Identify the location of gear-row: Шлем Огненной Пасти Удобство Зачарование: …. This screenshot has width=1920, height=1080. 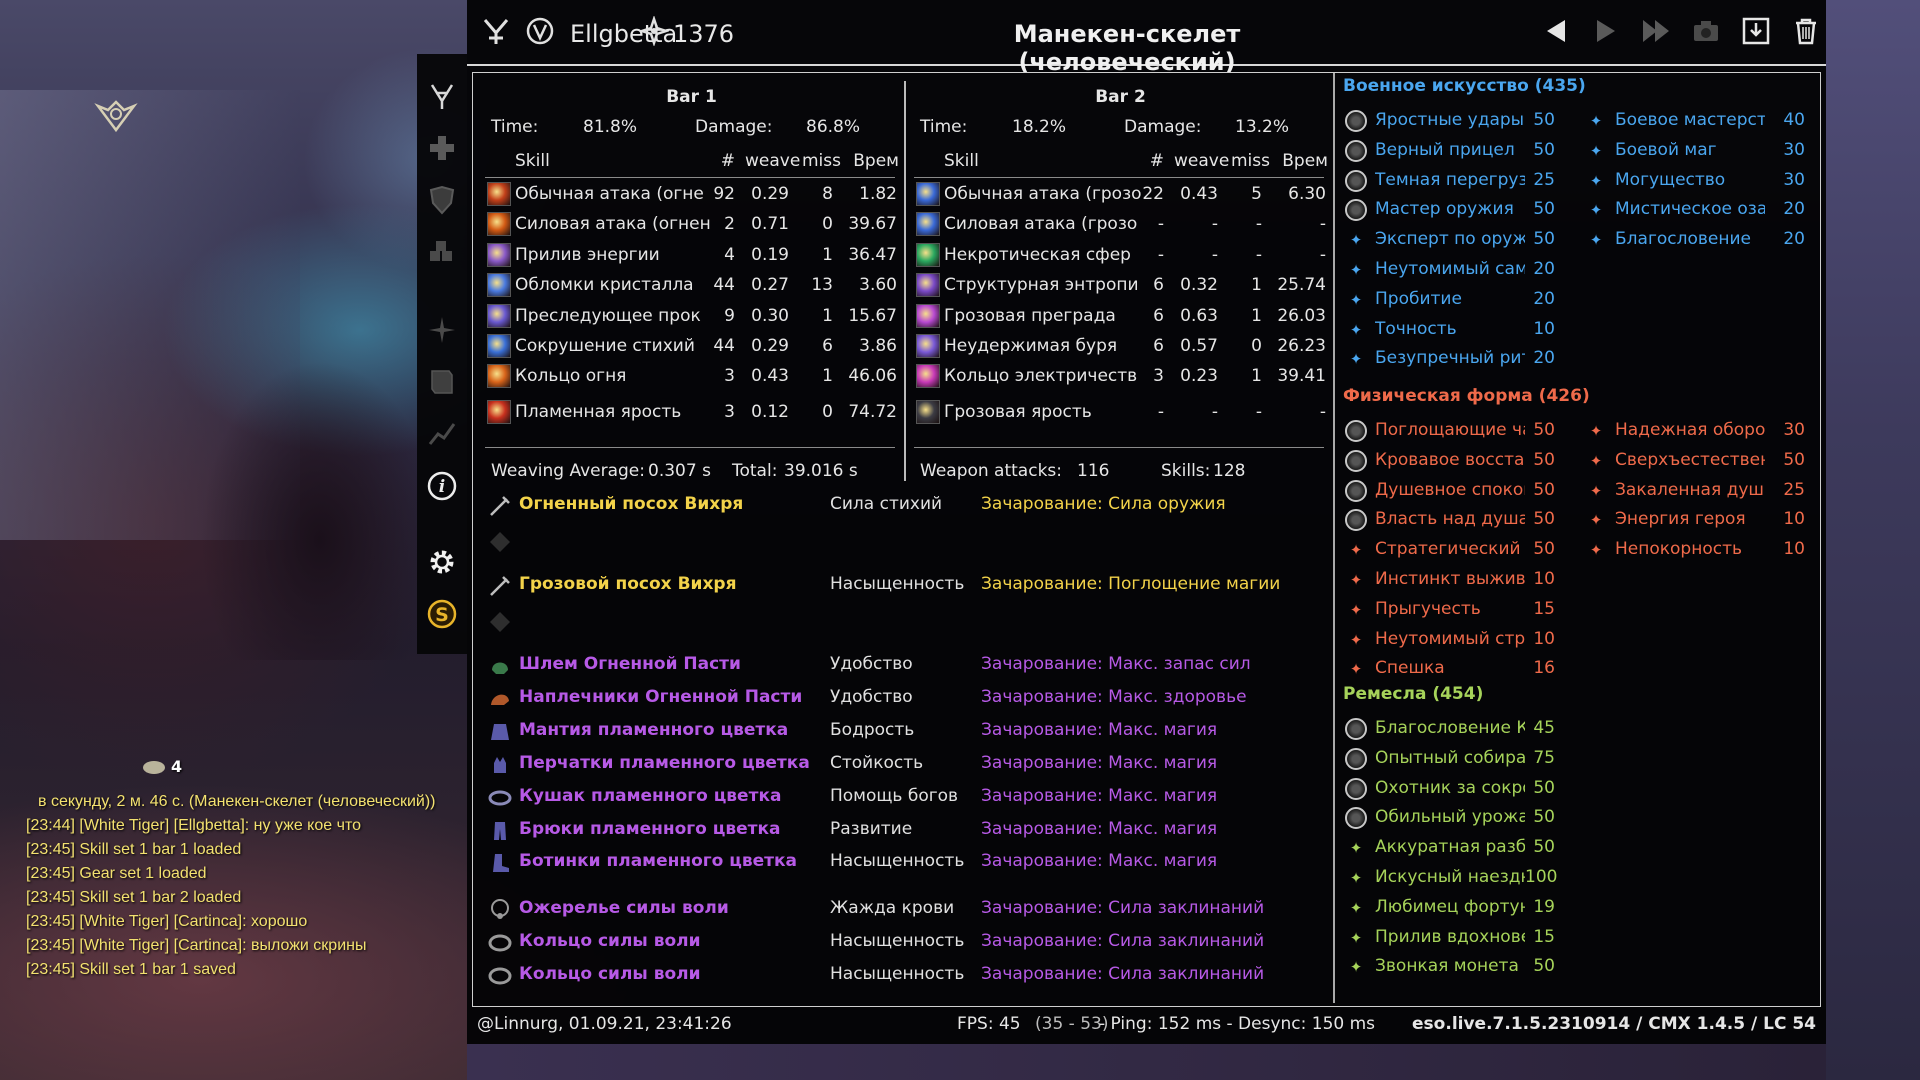
(904, 666).